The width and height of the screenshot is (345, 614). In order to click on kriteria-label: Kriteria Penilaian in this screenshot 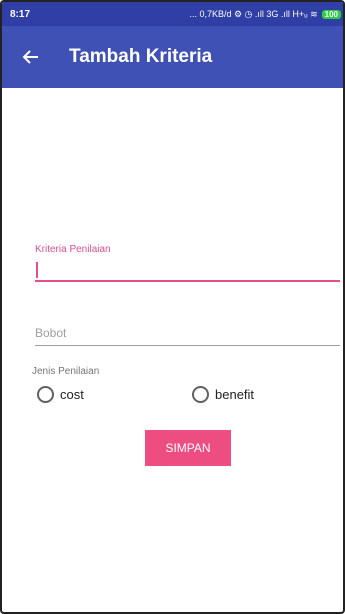, I will do `click(73, 249)`.